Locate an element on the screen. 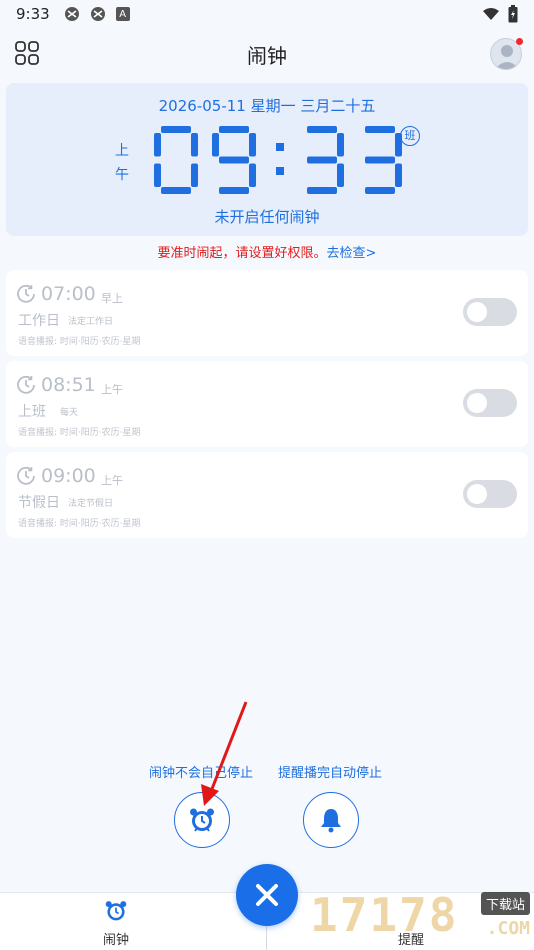 The height and width of the screenshot is (950, 534). watermark-digits: 17178 is located at coordinates (384, 915).